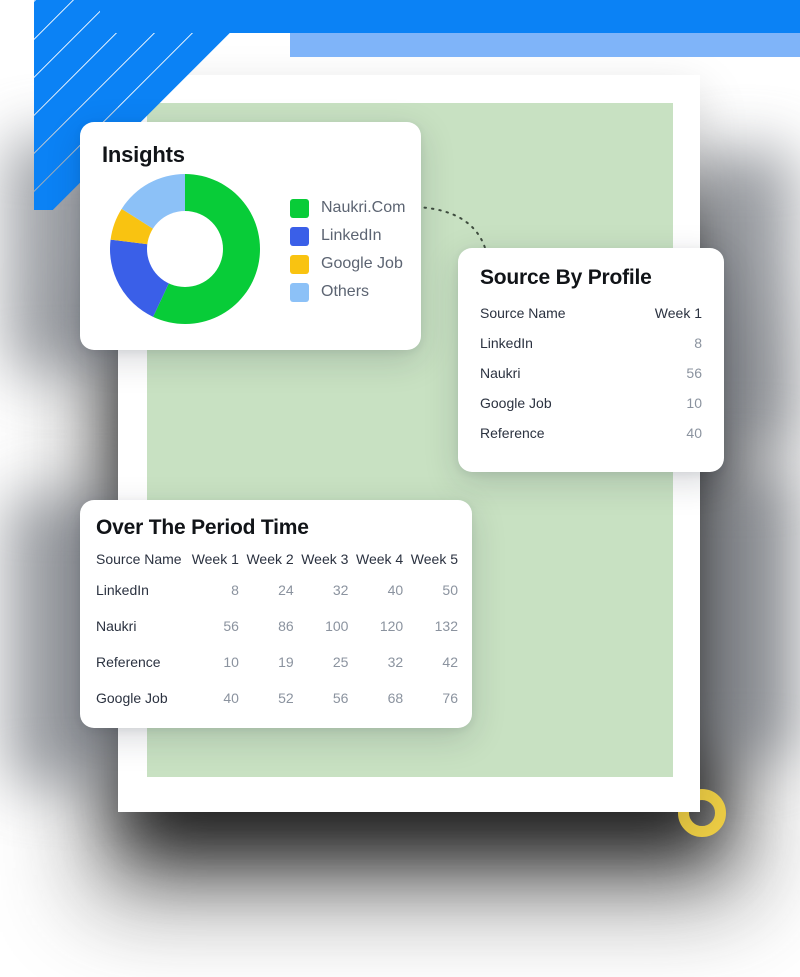  I want to click on donut-chart, so click(185, 249).